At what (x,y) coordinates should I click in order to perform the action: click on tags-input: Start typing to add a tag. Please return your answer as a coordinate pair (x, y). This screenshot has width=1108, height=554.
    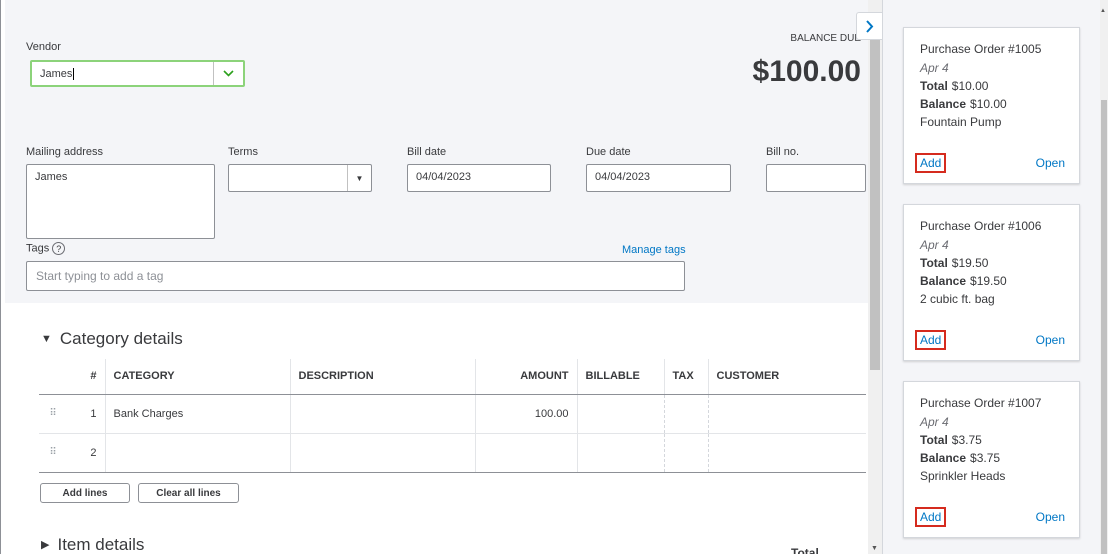
    Looking at the image, I should click on (355, 276).